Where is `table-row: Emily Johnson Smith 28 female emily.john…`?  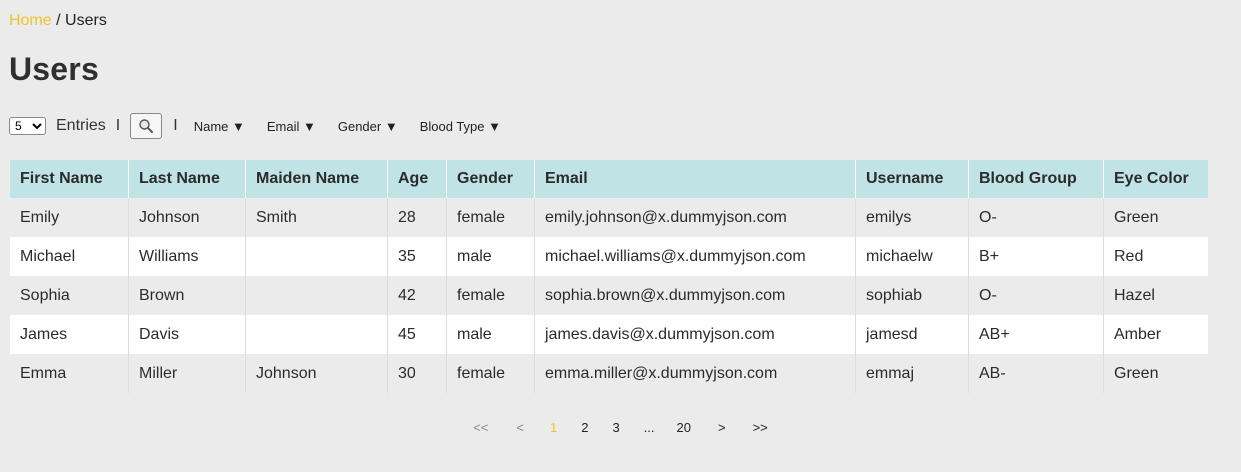
table-row: Emily Johnson Smith 28 female emily.john… is located at coordinates (609, 217).